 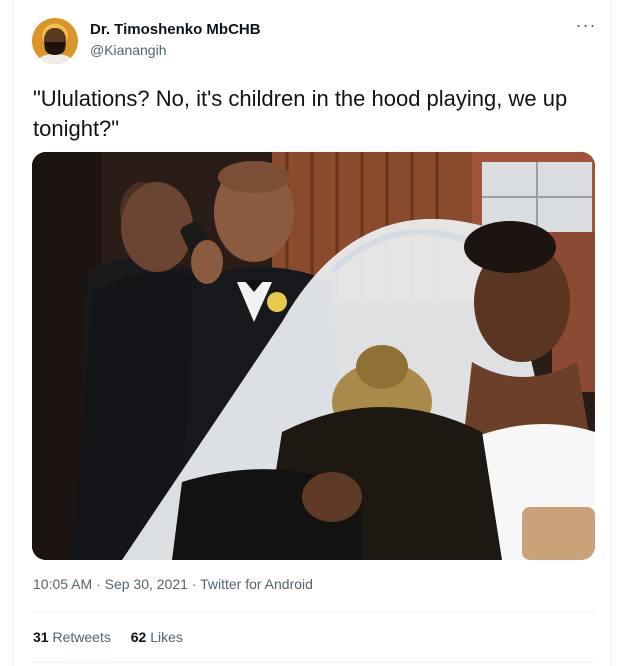 What do you see at coordinates (586, 27) in the screenshot?
I see `more-options-icon: ···` at bounding box center [586, 27].